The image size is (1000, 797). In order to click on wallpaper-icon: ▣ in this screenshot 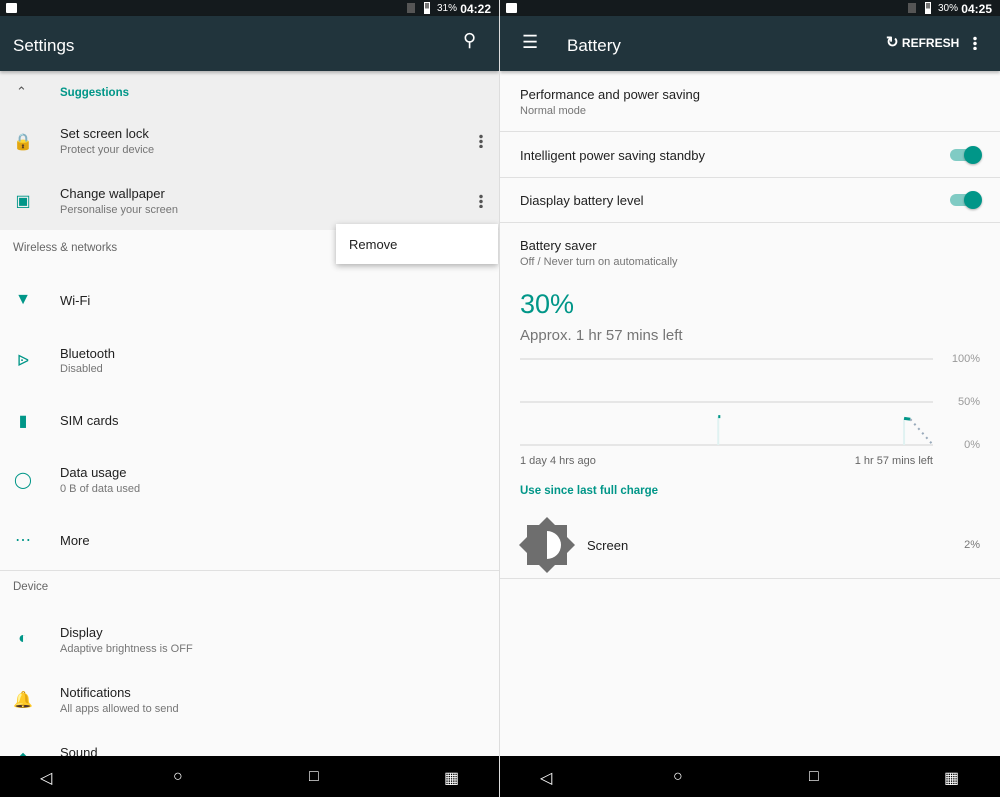, I will do `click(23, 201)`.